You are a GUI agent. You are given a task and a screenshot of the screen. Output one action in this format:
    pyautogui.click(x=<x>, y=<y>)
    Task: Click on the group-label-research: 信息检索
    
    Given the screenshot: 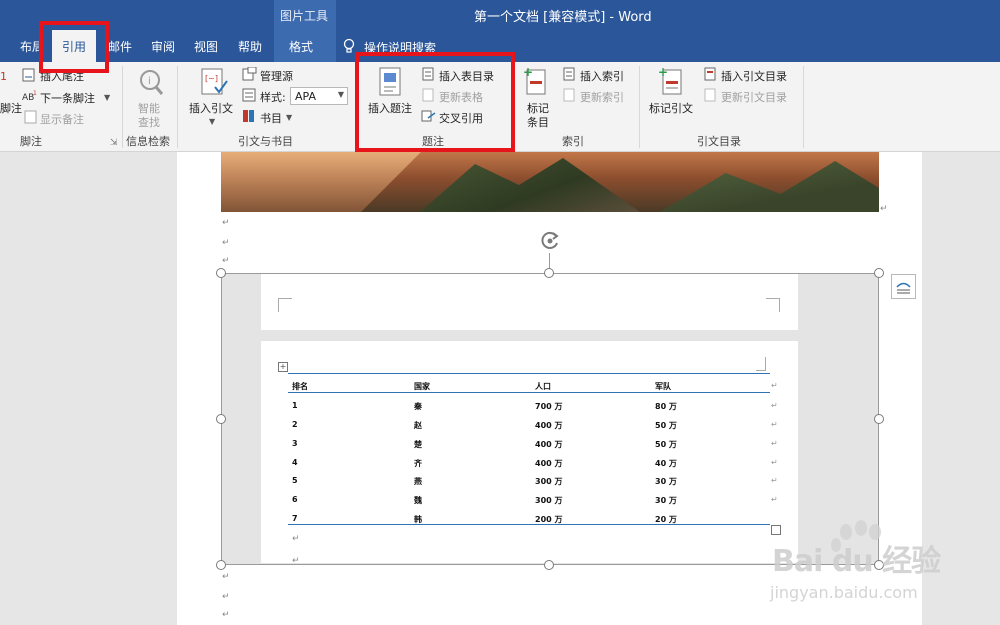 What is the action you would take?
    pyautogui.click(x=148, y=141)
    